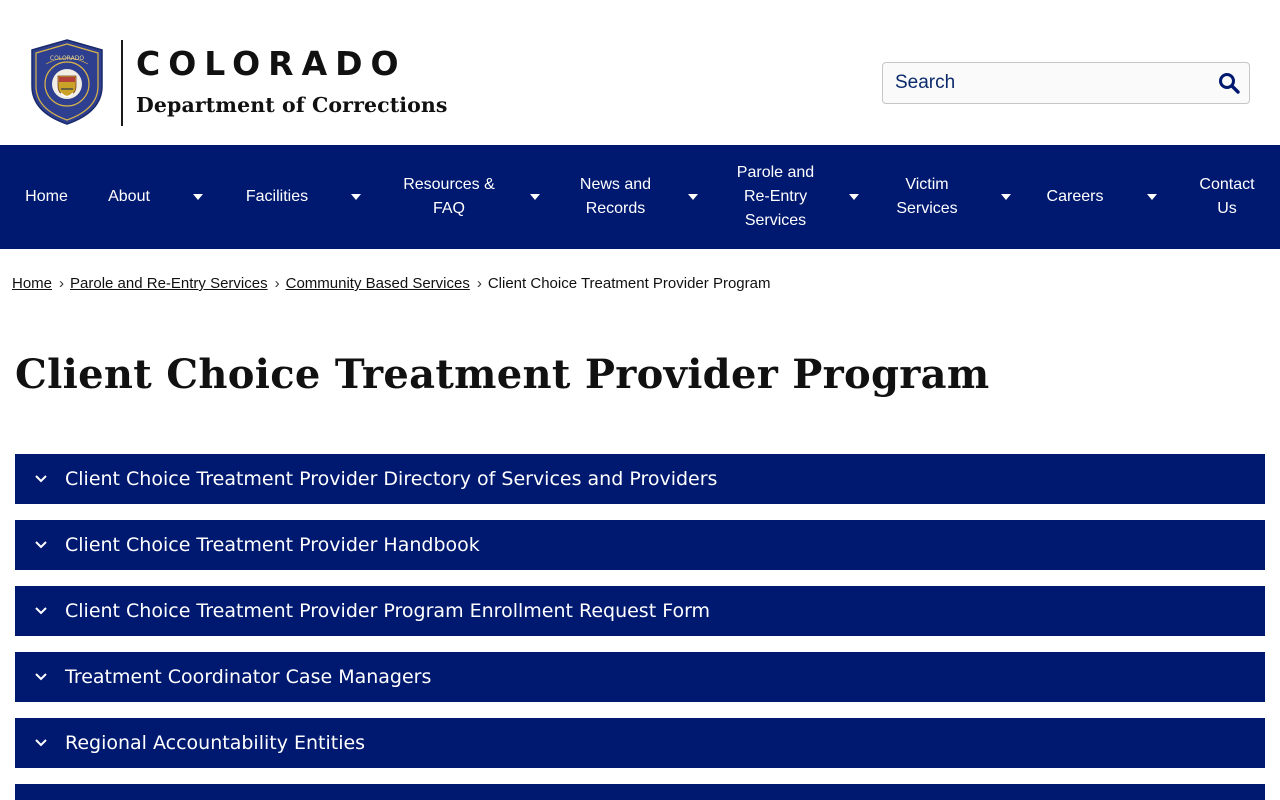 This screenshot has height=800, width=1280. What do you see at coordinates (1006, 197) in the screenshot?
I see `nav-victim-caret-icon` at bounding box center [1006, 197].